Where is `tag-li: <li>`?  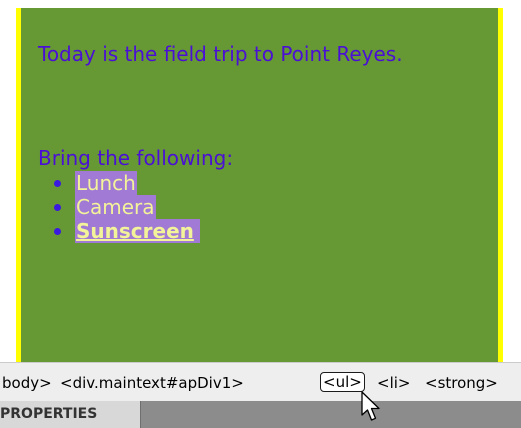 tag-li: <li> is located at coordinates (393, 383).